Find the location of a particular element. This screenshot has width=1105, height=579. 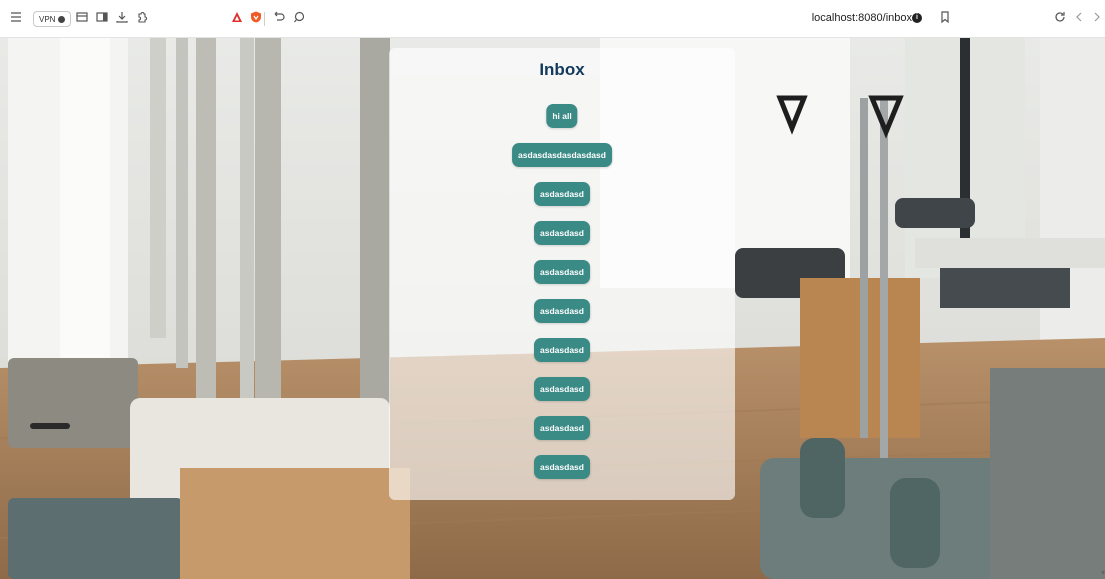

scroll-down-icon: ▾ is located at coordinates (1103, 572).